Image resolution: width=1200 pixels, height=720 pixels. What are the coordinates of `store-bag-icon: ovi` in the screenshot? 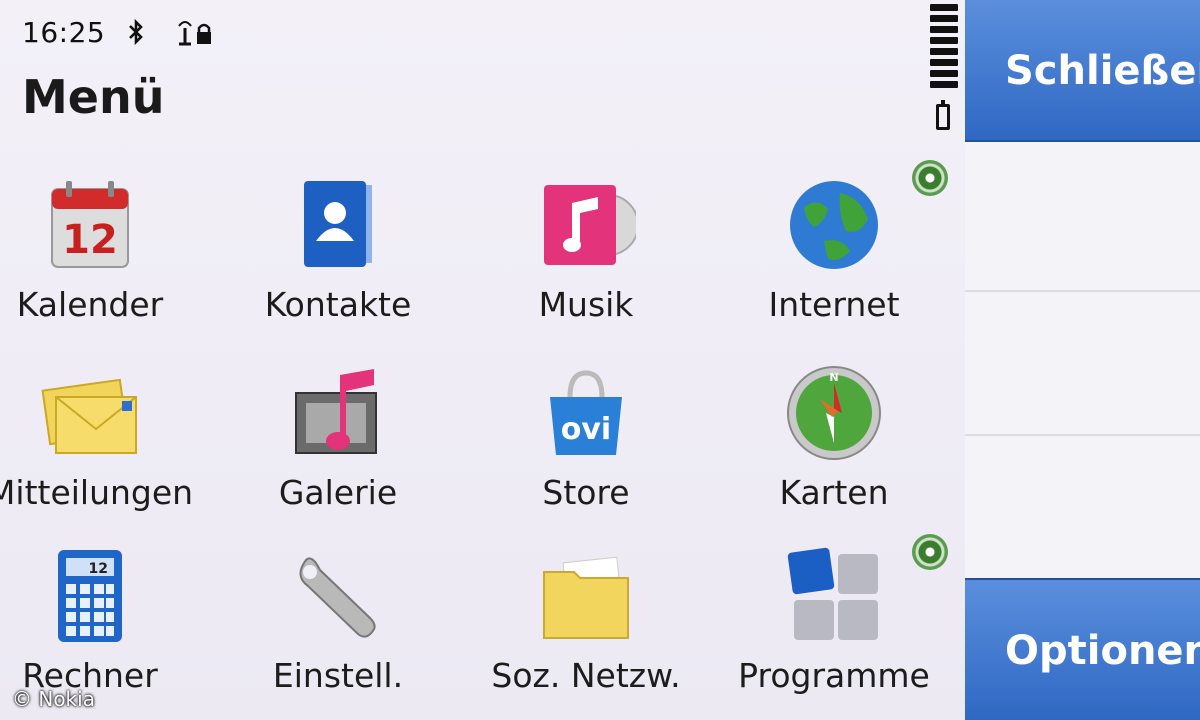 It's located at (586, 412).